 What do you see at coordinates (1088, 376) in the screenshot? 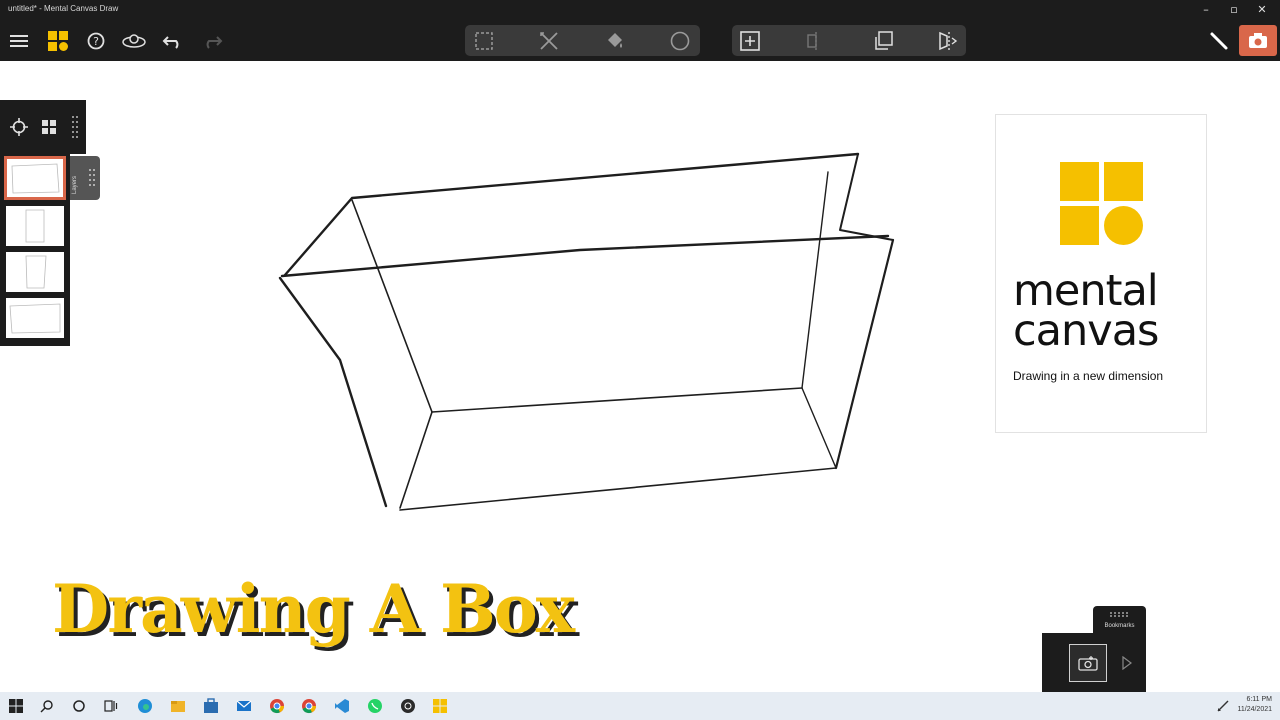
I see `logo-tagline: Drawing in a new dimension` at bounding box center [1088, 376].